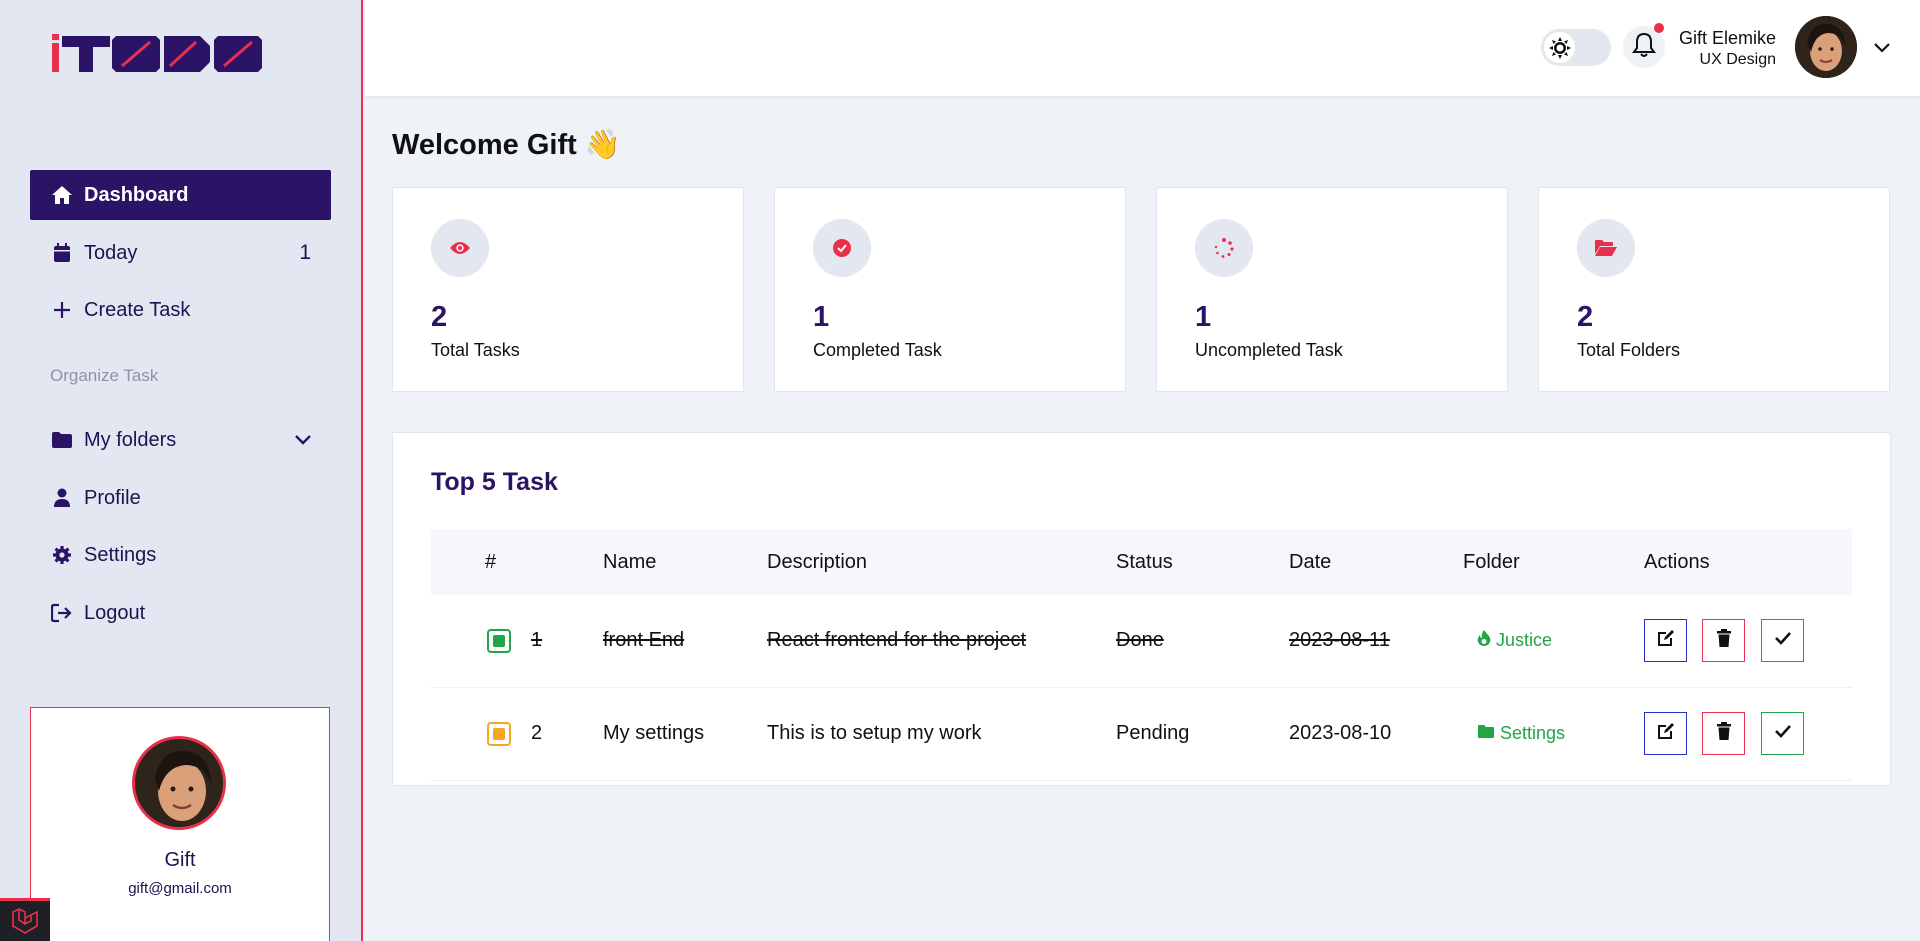 This screenshot has height=941, width=1920. I want to click on column-header: Folder, so click(1491, 562).